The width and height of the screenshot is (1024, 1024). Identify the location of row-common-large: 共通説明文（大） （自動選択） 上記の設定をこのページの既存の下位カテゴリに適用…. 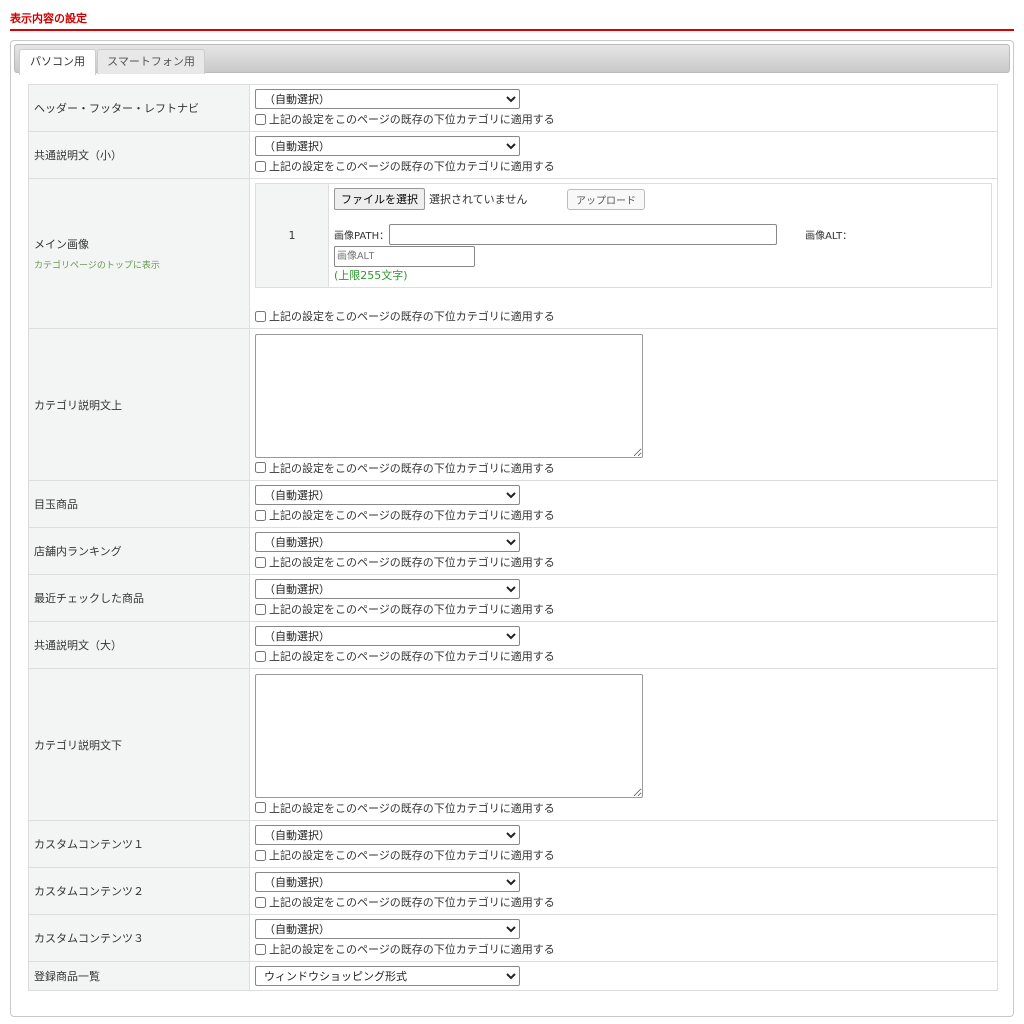
(513, 645).